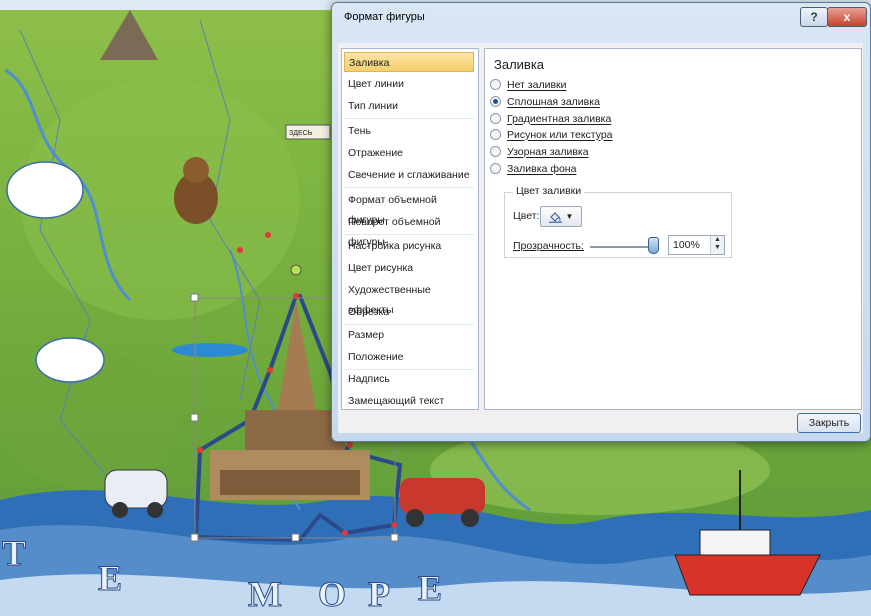  I want to click on nav-item-reflection: Отражение, so click(409, 153).